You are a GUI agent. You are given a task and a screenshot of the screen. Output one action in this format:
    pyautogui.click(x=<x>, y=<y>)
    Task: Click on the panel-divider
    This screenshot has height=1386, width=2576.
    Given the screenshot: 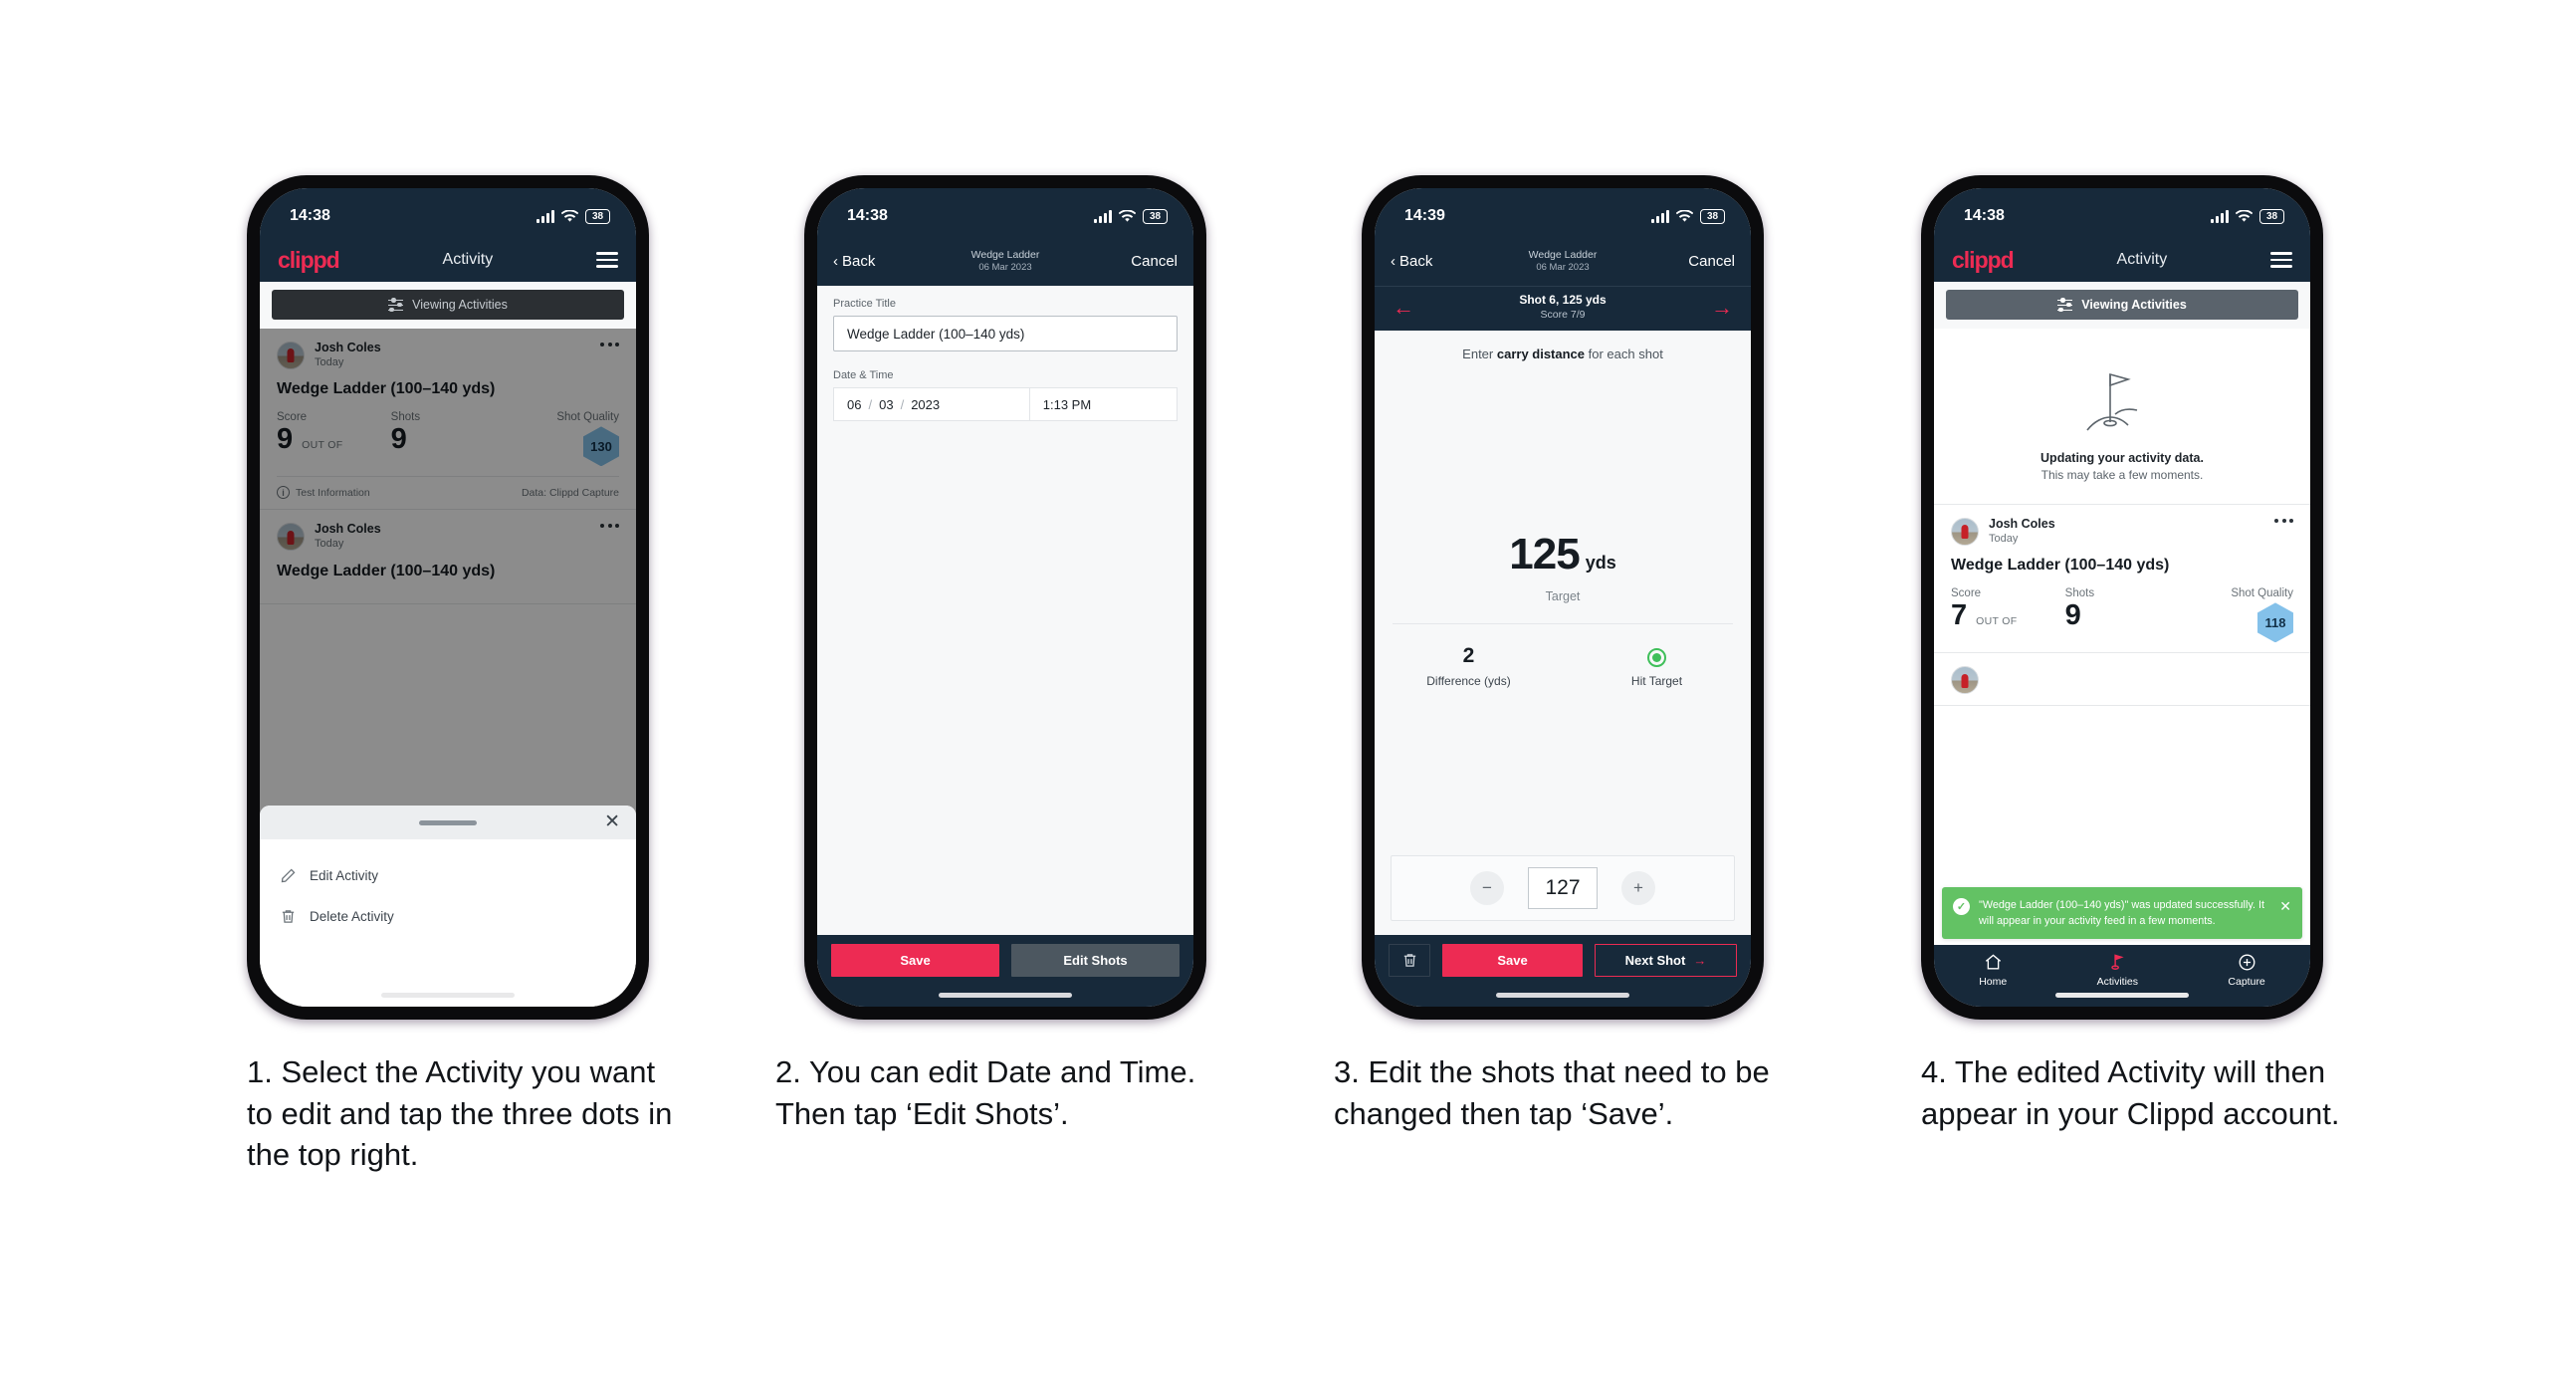 What is the action you would take?
    pyautogui.click(x=1563, y=623)
    